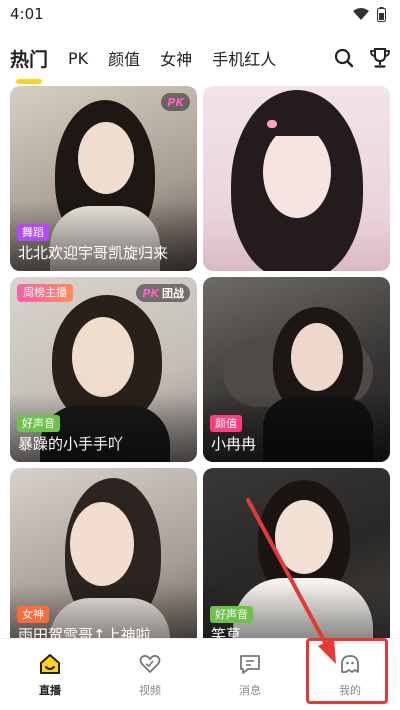 The width and height of the screenshot is (400, 710). What do you see at coordinates (45, 293) in the screenshot?
I see `weekly-rank-badge: 周榜主播` at bounding box center [45, 293].